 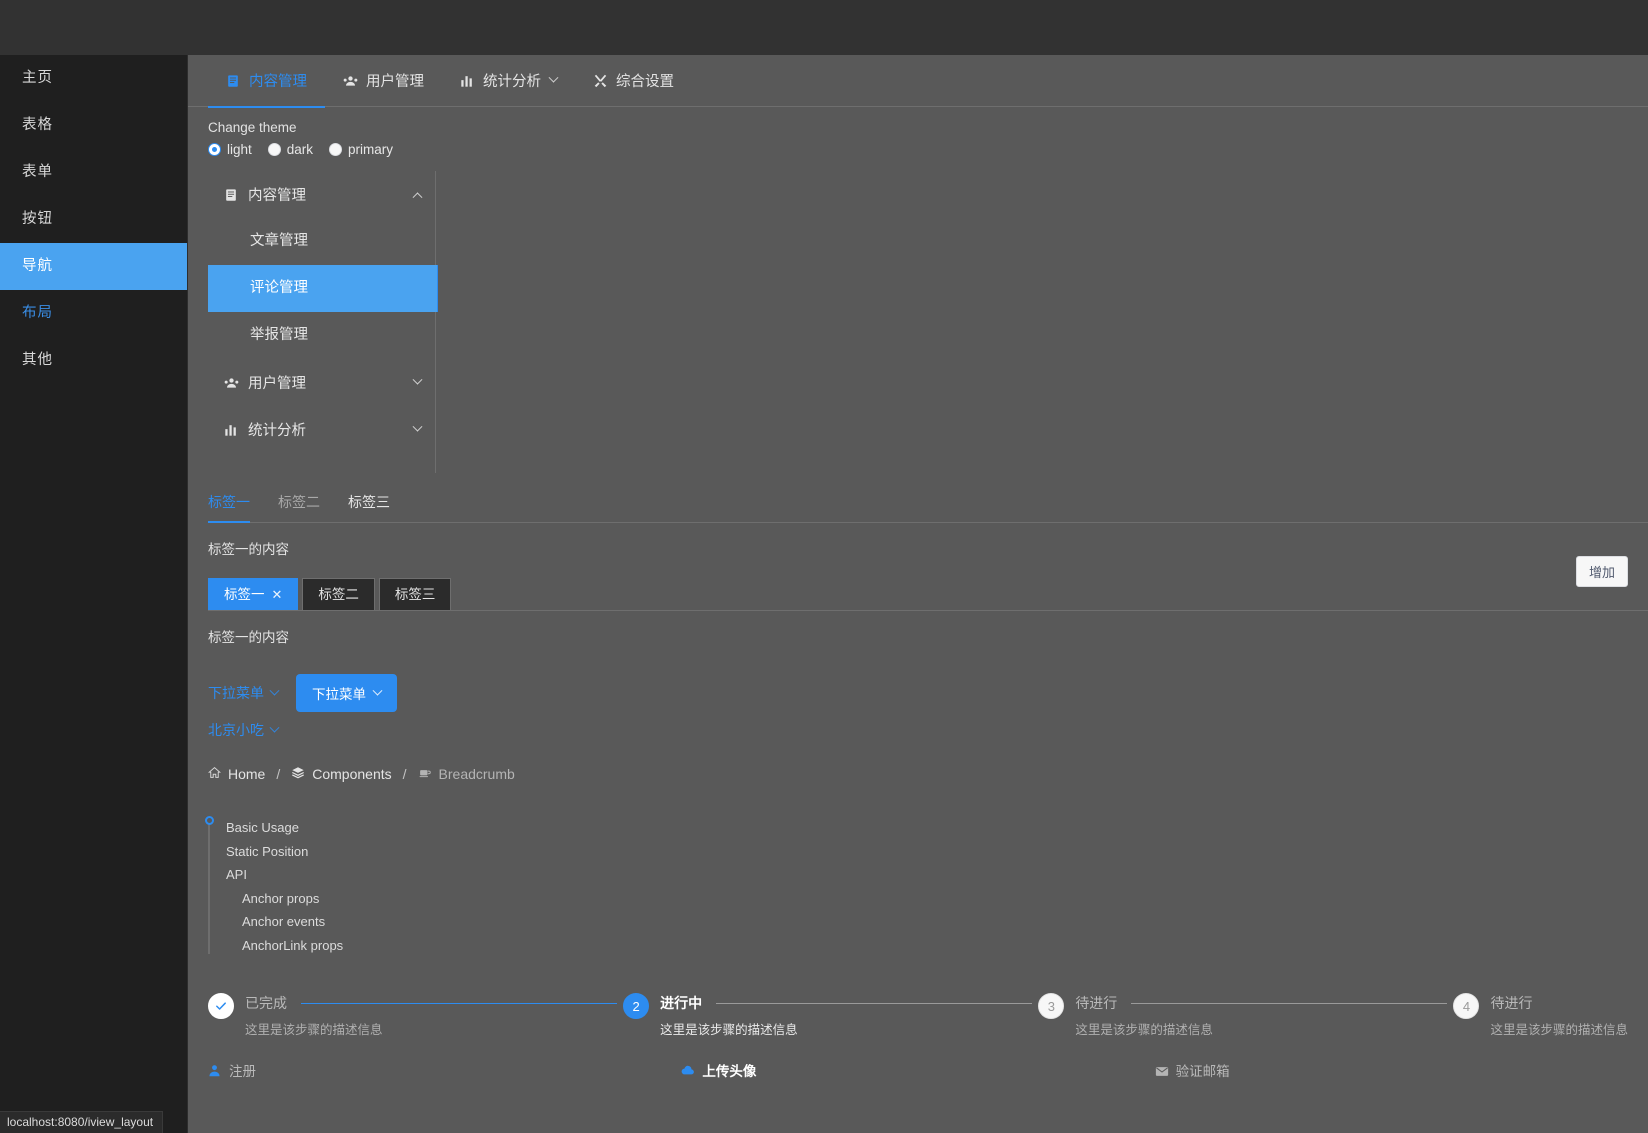 What do you see at coordinates (1051, 1006) in the screenshot?
I see `step-number: 3` at bounding box center [1051, 1006].